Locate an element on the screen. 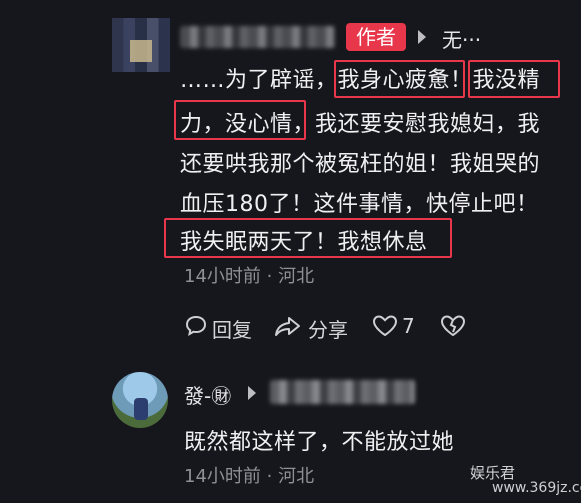 This screenshot has width=581, height=503. commenter-avatar is located at coordinates (141, 45).